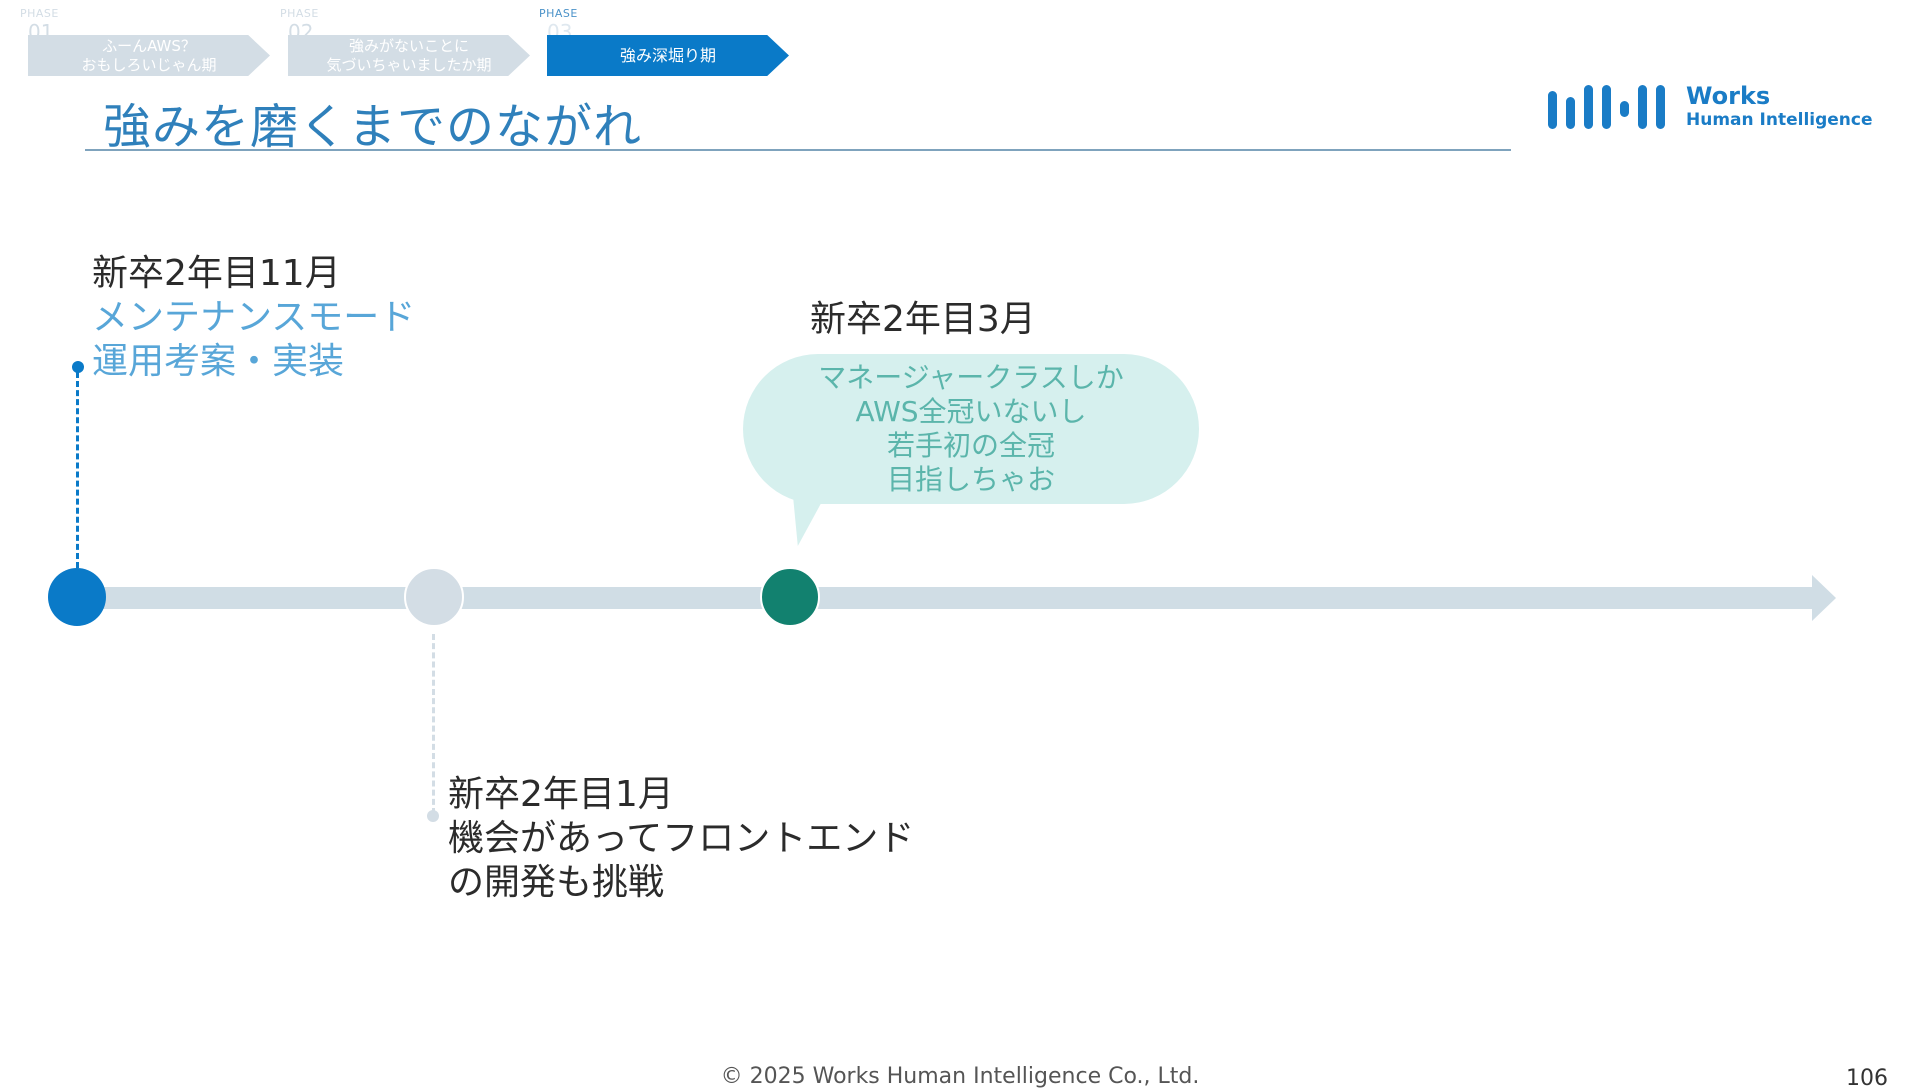  I want to click on speech-bubble: マネージャークラスしか AWS全冠いないし 若手初の全冠 目指しちゃお, so click(971, 429).